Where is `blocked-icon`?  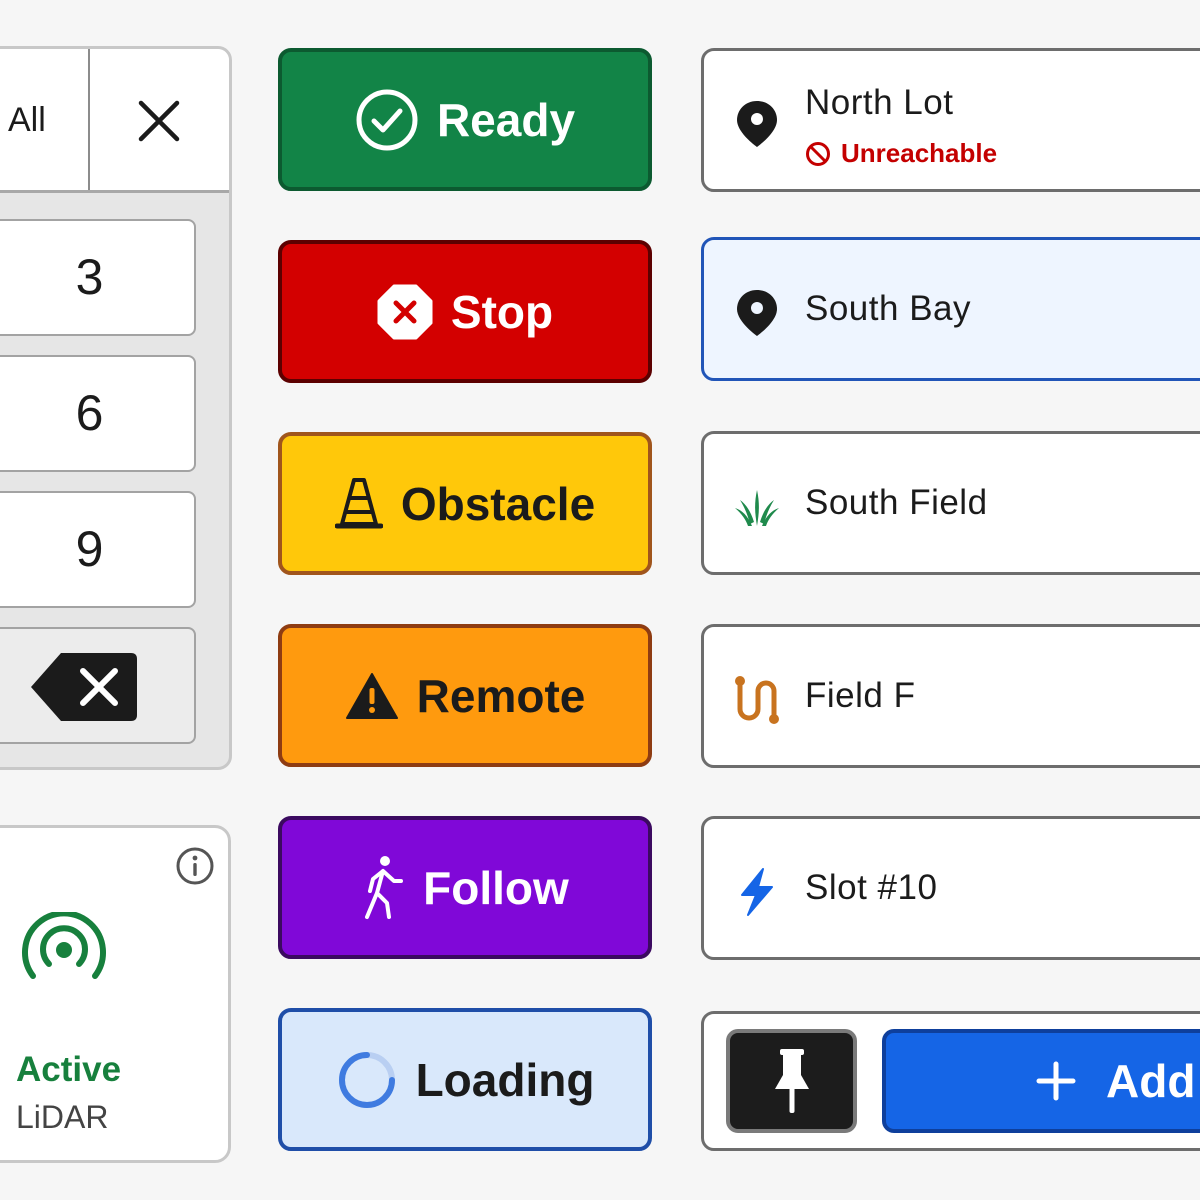 blocked-icon is located at coordinates (818, 153).